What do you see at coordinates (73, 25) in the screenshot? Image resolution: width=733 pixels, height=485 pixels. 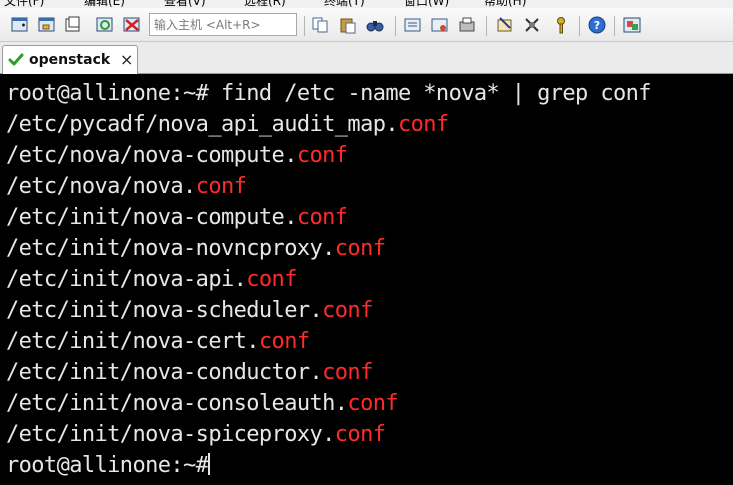 I see `reconnect-icon` at bounding box center [73, 25].